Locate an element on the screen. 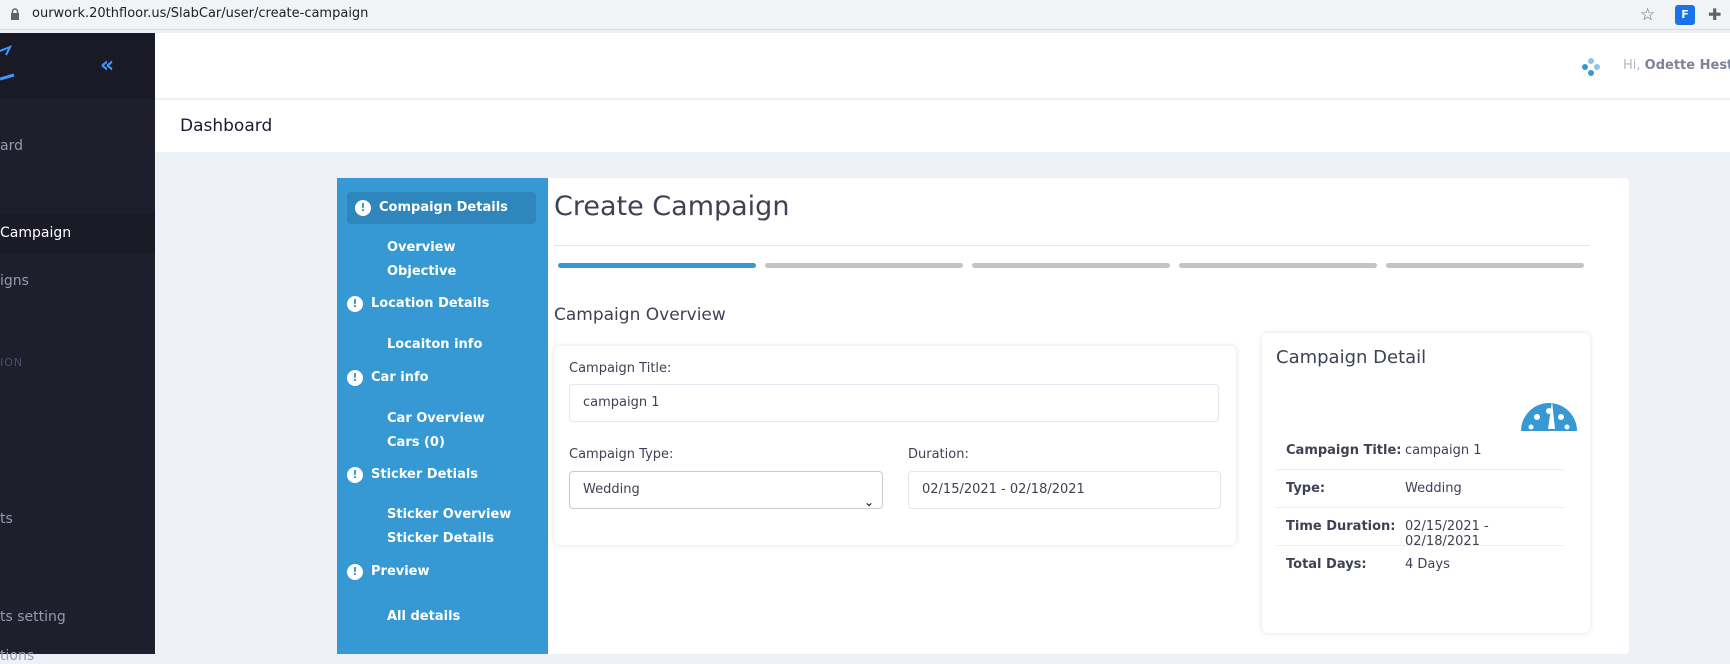  campaign-detail-title: Campaign Detail is located at coordinates (1351, 357).